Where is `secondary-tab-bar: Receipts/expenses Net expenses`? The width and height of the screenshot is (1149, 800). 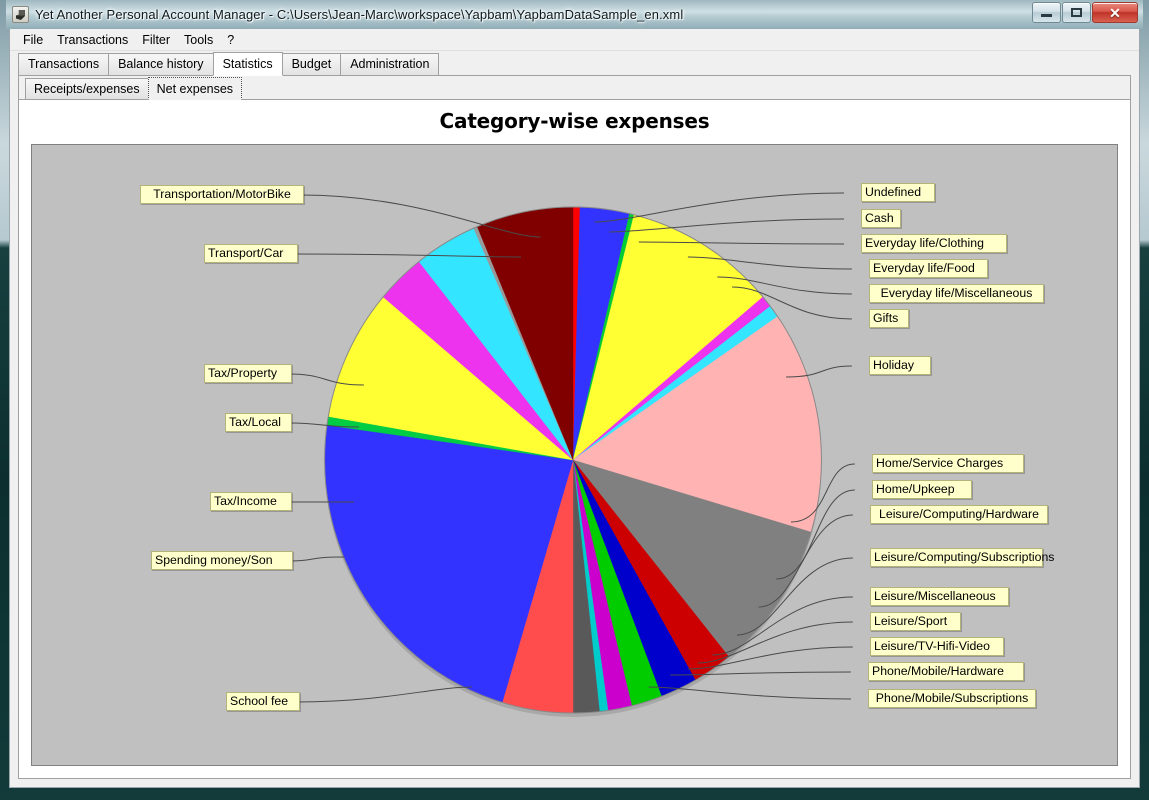 secondary-tab-bar: Receipts/expenses Net expenses is located at coordinates (574, 88).